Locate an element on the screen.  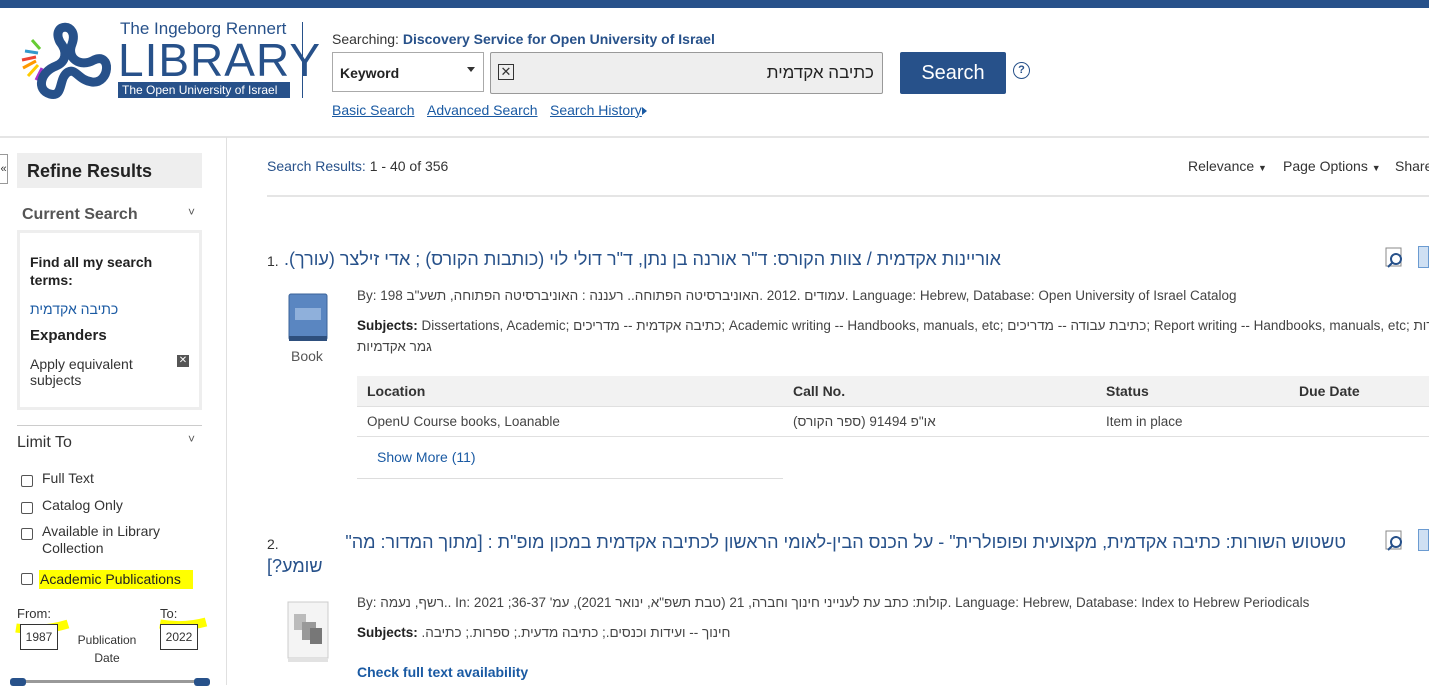
clear-search-icon: ✕ is located at coordinates (506, 72).